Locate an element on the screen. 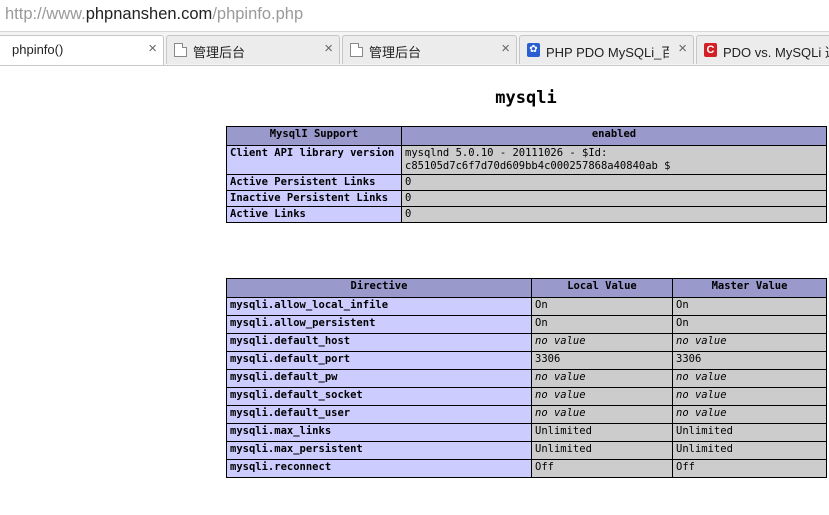 Image resolution: width=829 pixels, height=515 pixels. table-row: mysqli.default_user no value no value is located at coordinates (526, 414).